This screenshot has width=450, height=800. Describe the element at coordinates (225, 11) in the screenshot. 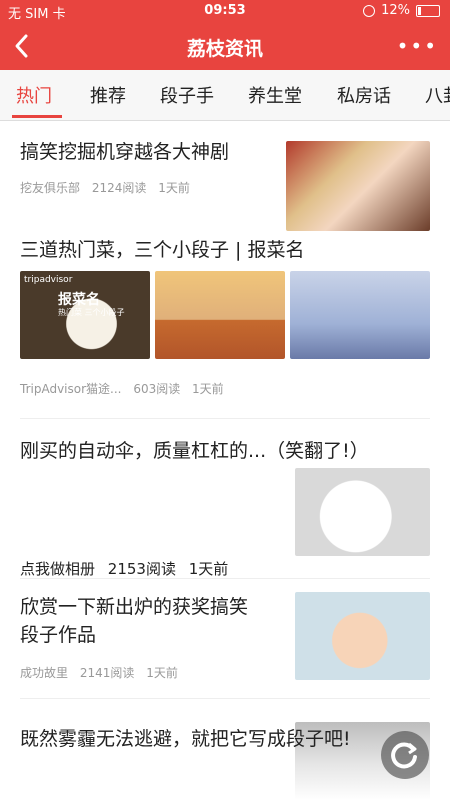

I see `status-bar: 无 SIM 卡 09:53 12%` at that location.